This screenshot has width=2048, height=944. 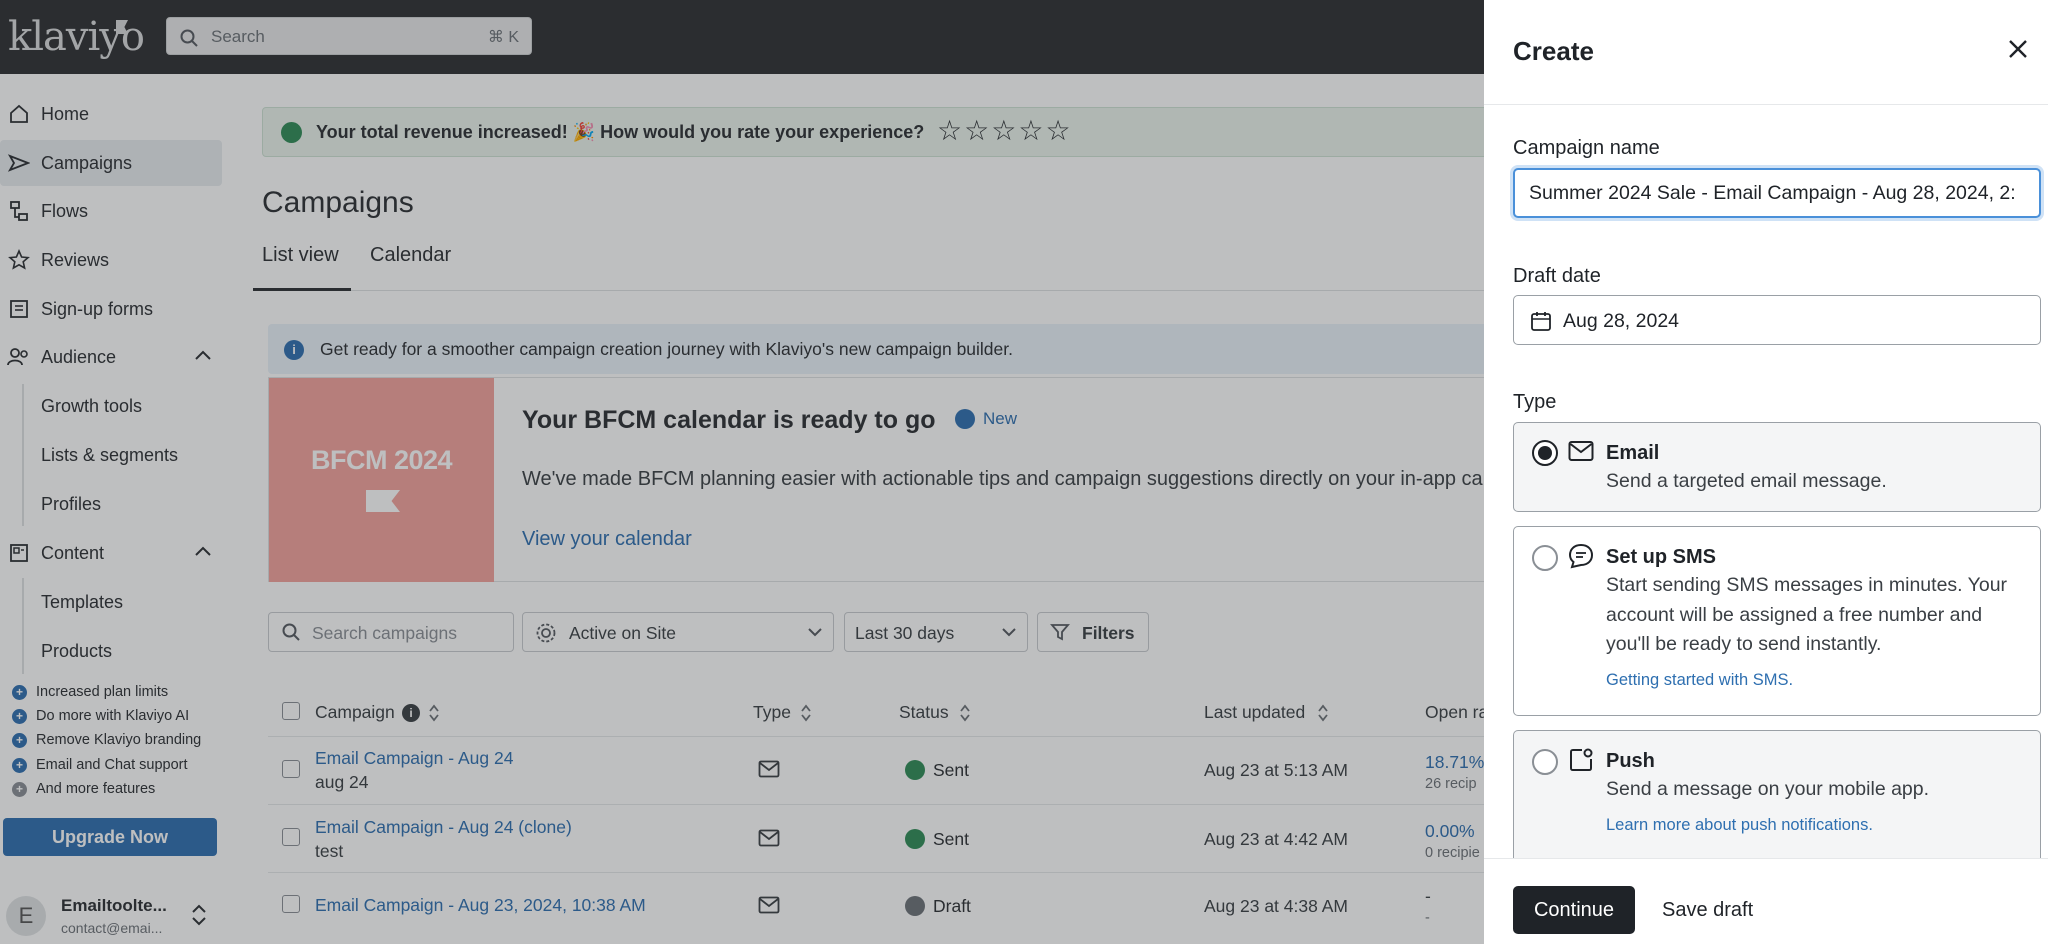 What do you see at coordinates (1586, 148) in the screenshot?
I see `campaign-name-label: Campaign name` at bounding box center [1586, 148].